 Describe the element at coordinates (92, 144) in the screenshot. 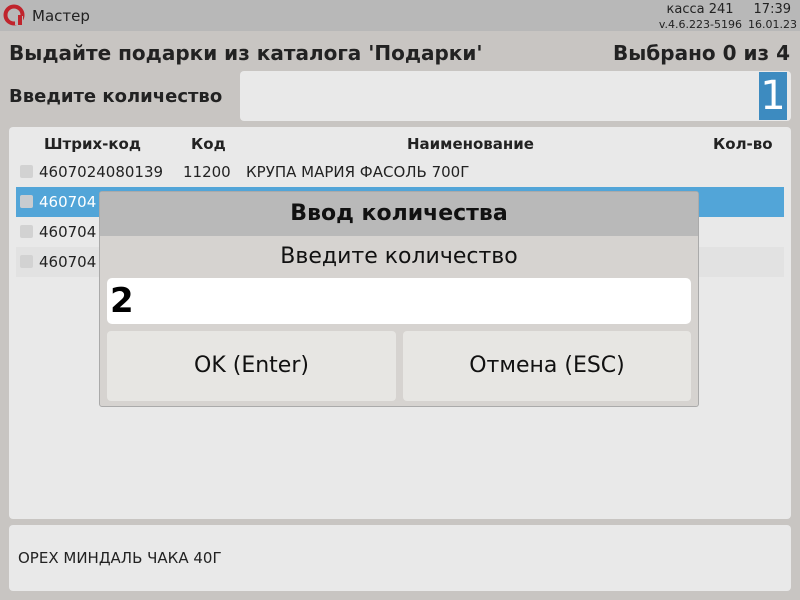

I see `column-header-barcode: Штрих-код` at that location.